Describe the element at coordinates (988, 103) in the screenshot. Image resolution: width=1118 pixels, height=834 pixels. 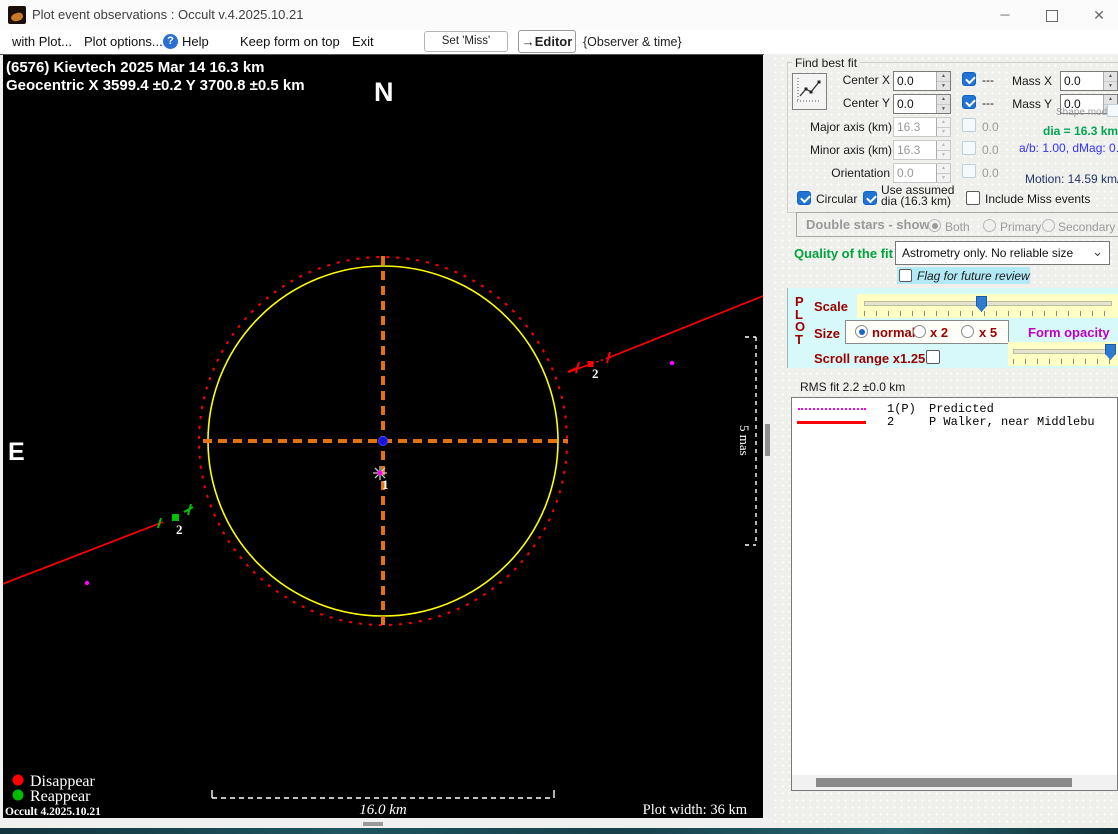
I see `center-y-flag: ---` at that location.